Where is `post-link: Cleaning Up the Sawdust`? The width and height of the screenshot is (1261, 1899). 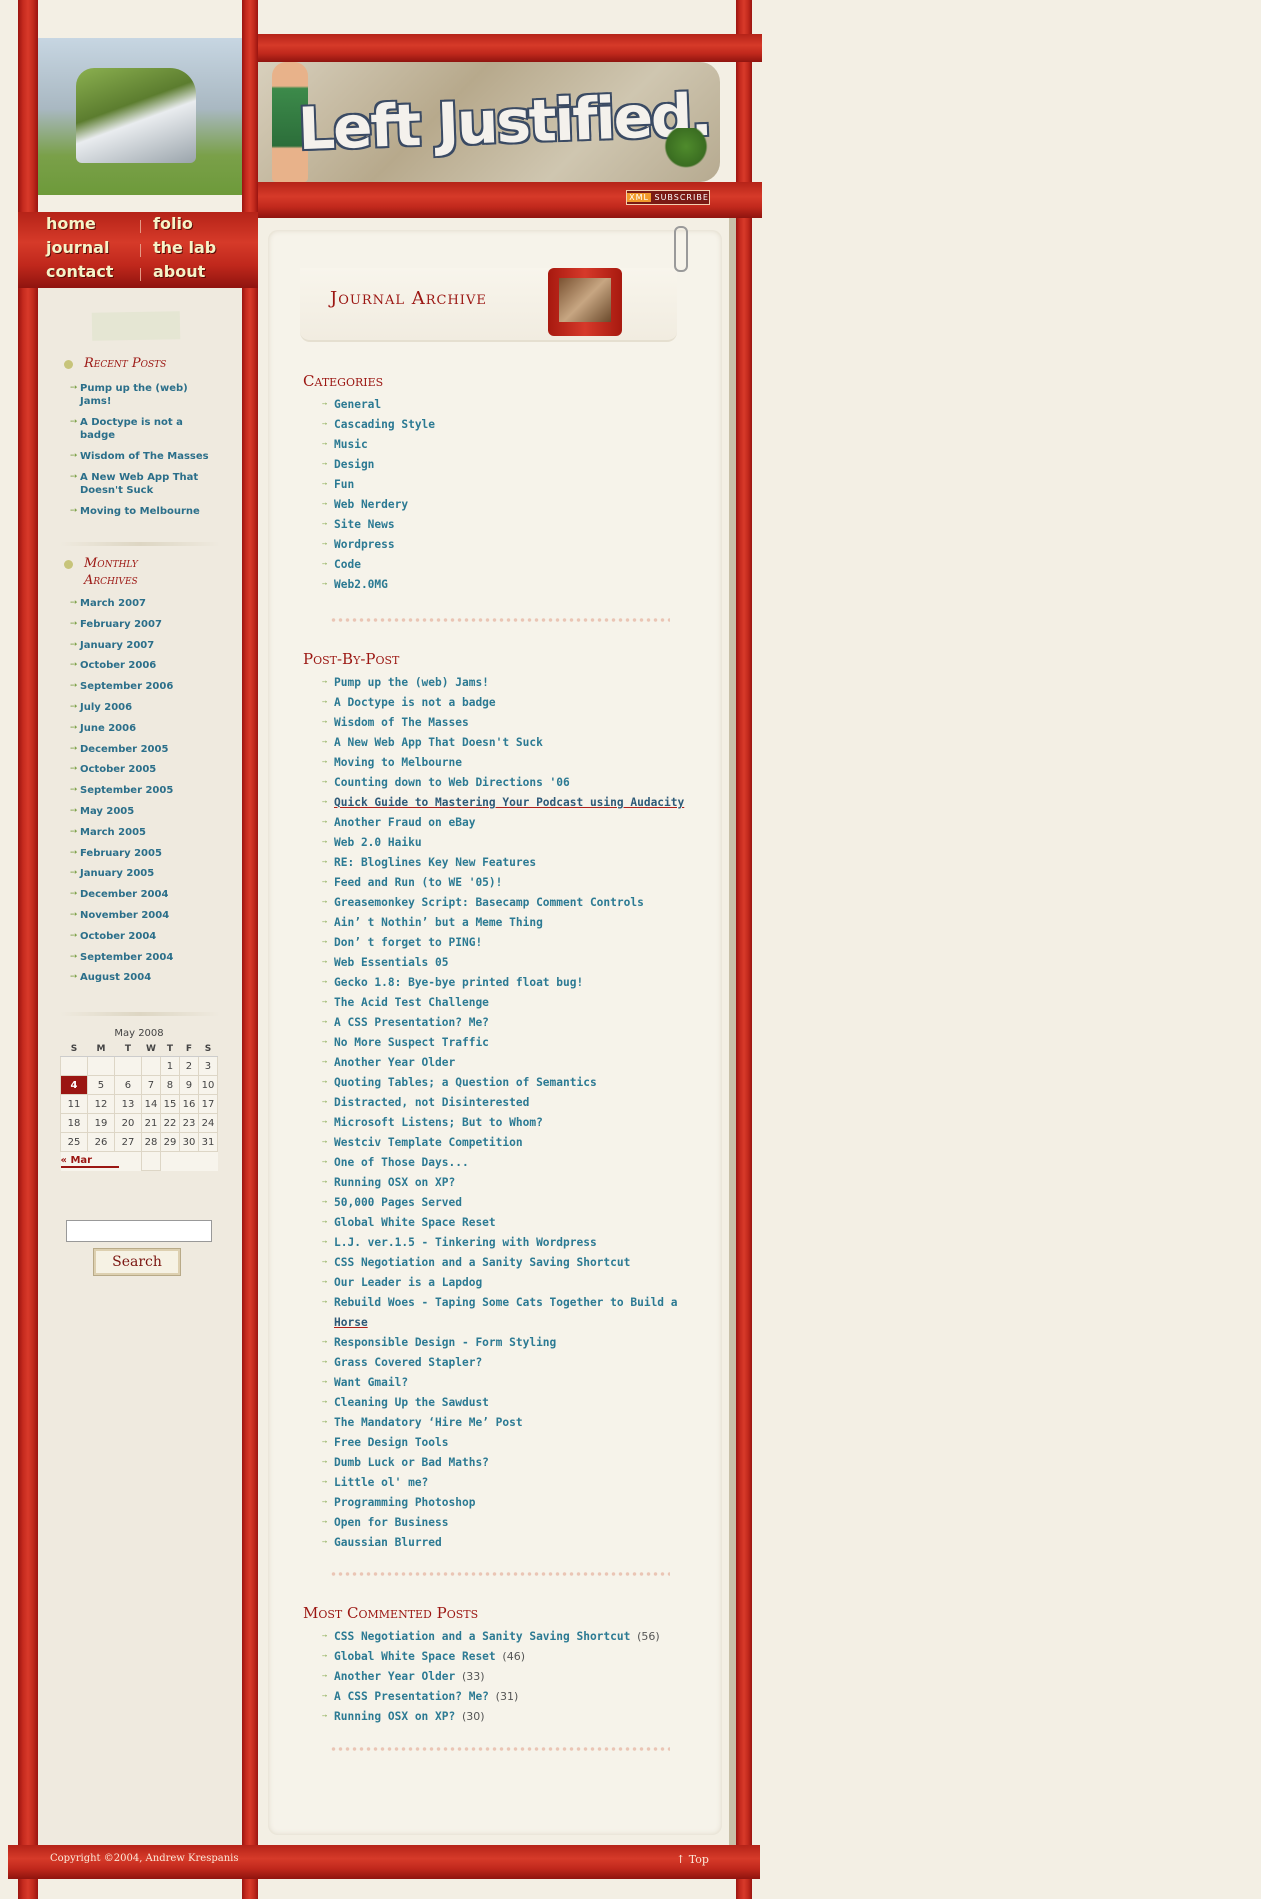
post-link: Cleaning Up the Sawdust is located at coordinates (411, 1402).